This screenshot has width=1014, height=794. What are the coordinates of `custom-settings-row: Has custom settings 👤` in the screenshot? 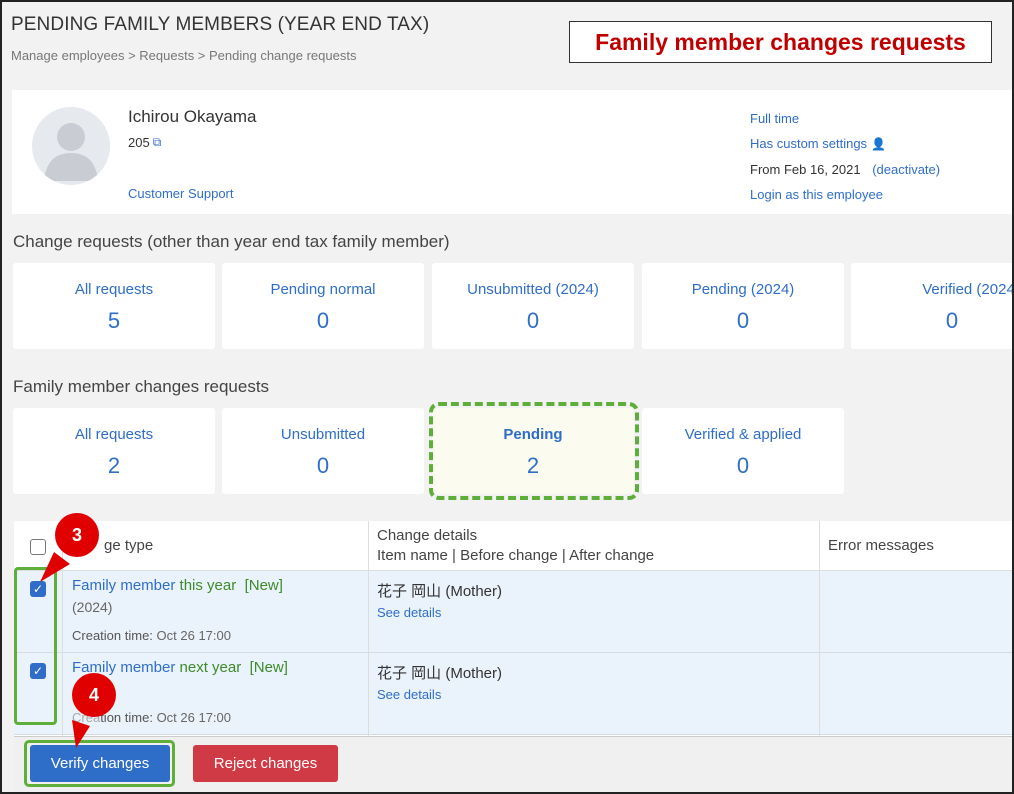 It's located at (845, 144).